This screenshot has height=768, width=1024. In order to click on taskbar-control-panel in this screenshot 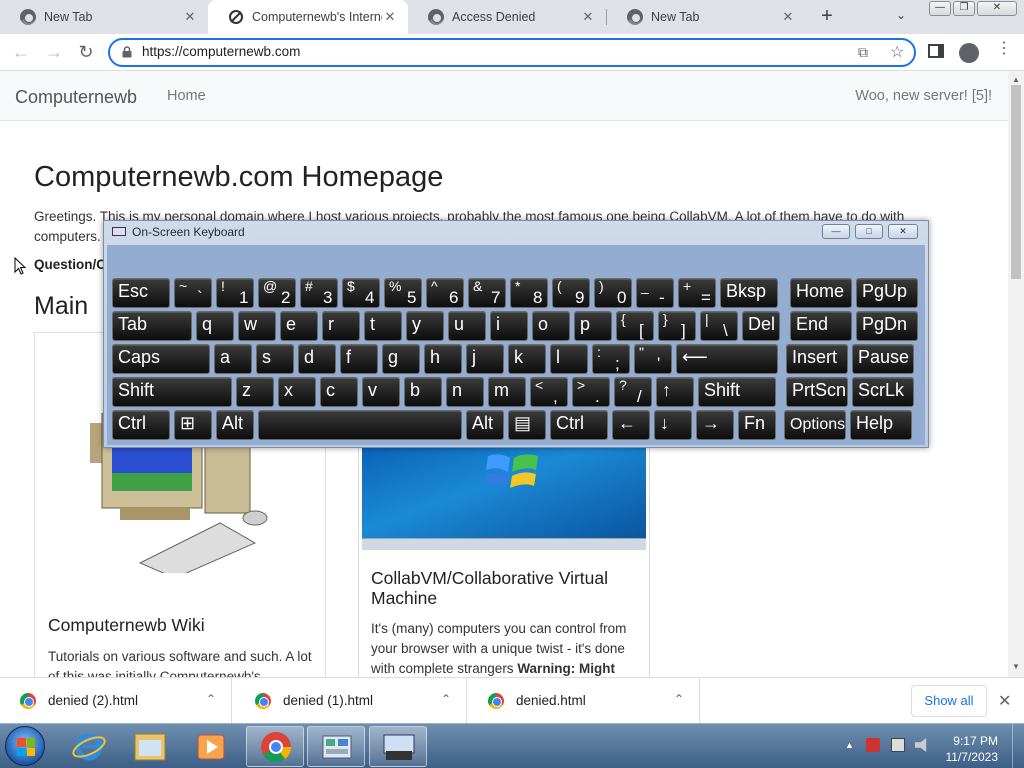, I will do `click(336, 746)`.